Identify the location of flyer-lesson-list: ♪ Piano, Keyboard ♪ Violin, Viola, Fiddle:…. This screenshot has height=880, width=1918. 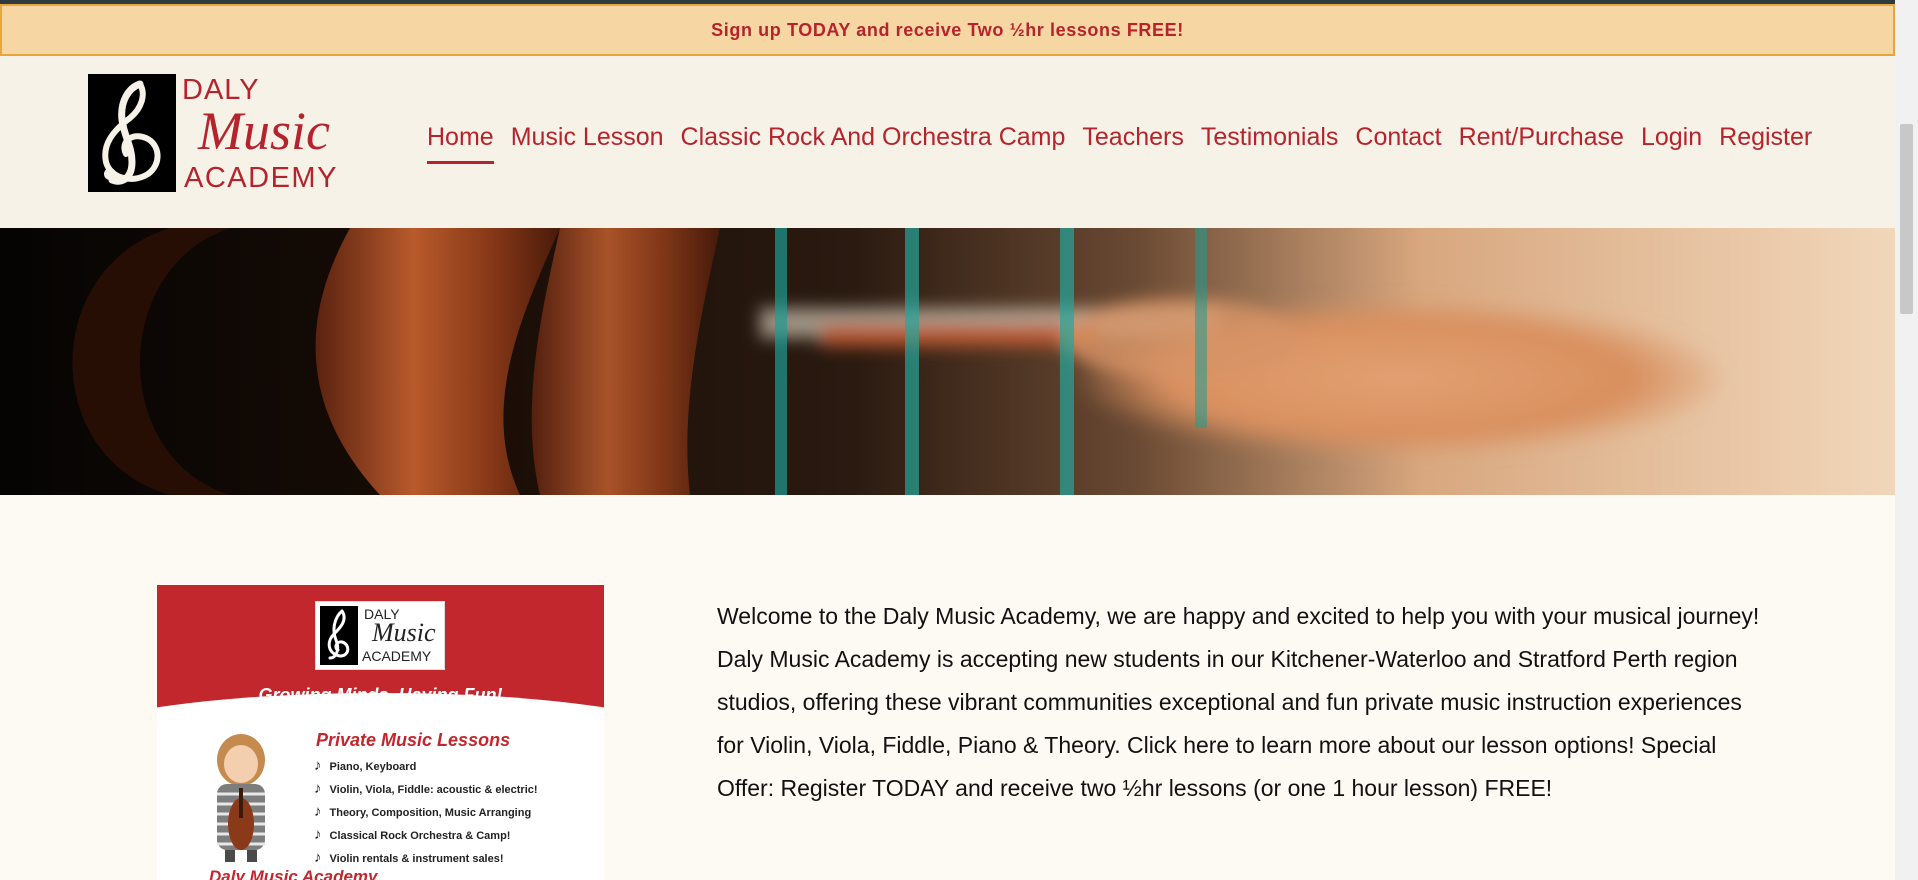
(426, 814).